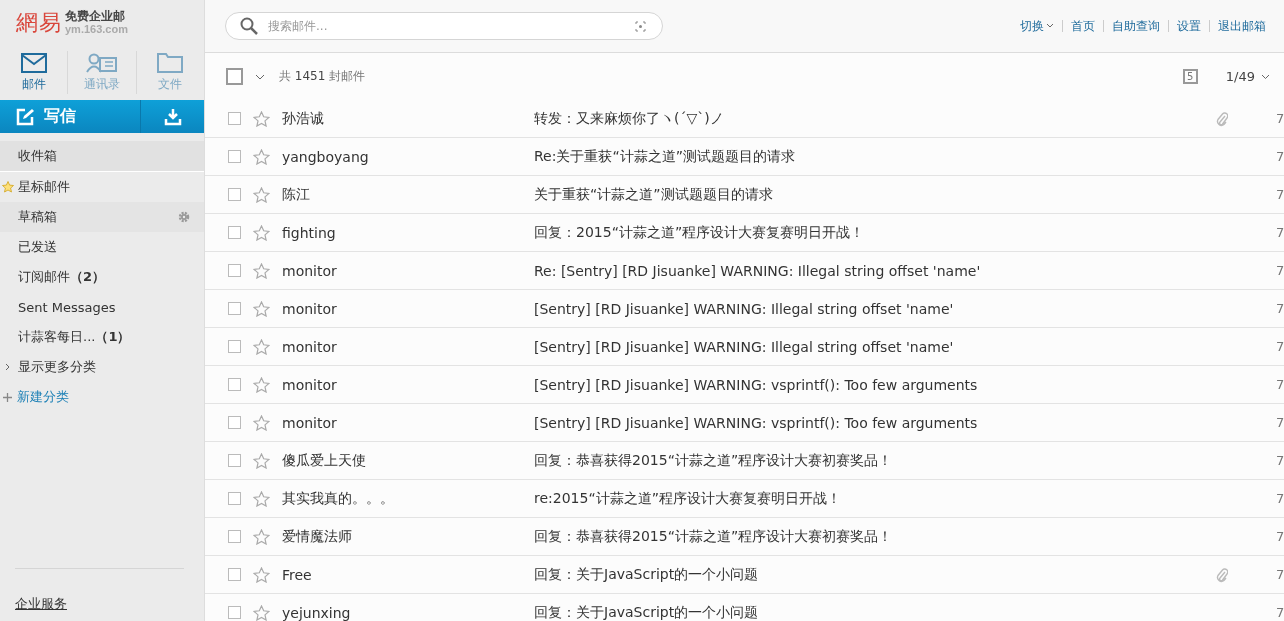 This screenshot has width=1284, height=621. I want to click on mail-count: 共 1451 封邮件, so click(322, 76).